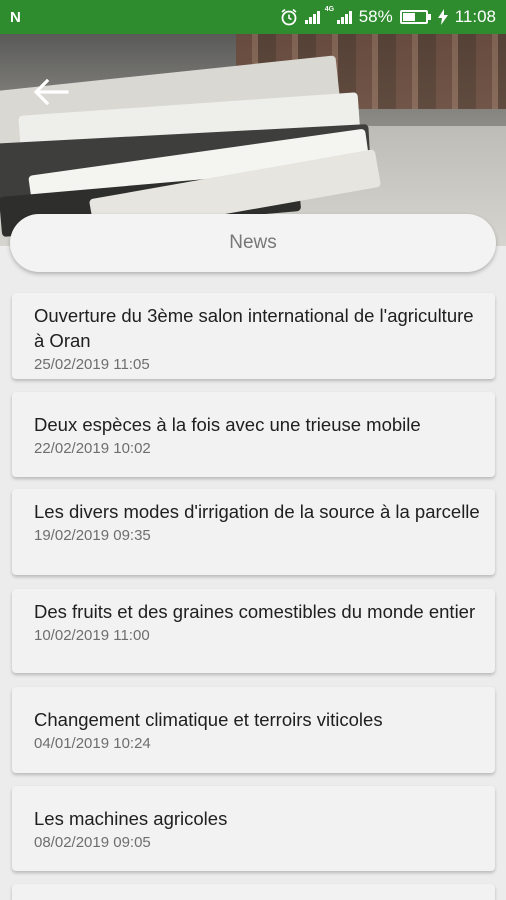  Describe the element at coordinates (253, 243) in the screenshot. I see `page-title: News` at that location.